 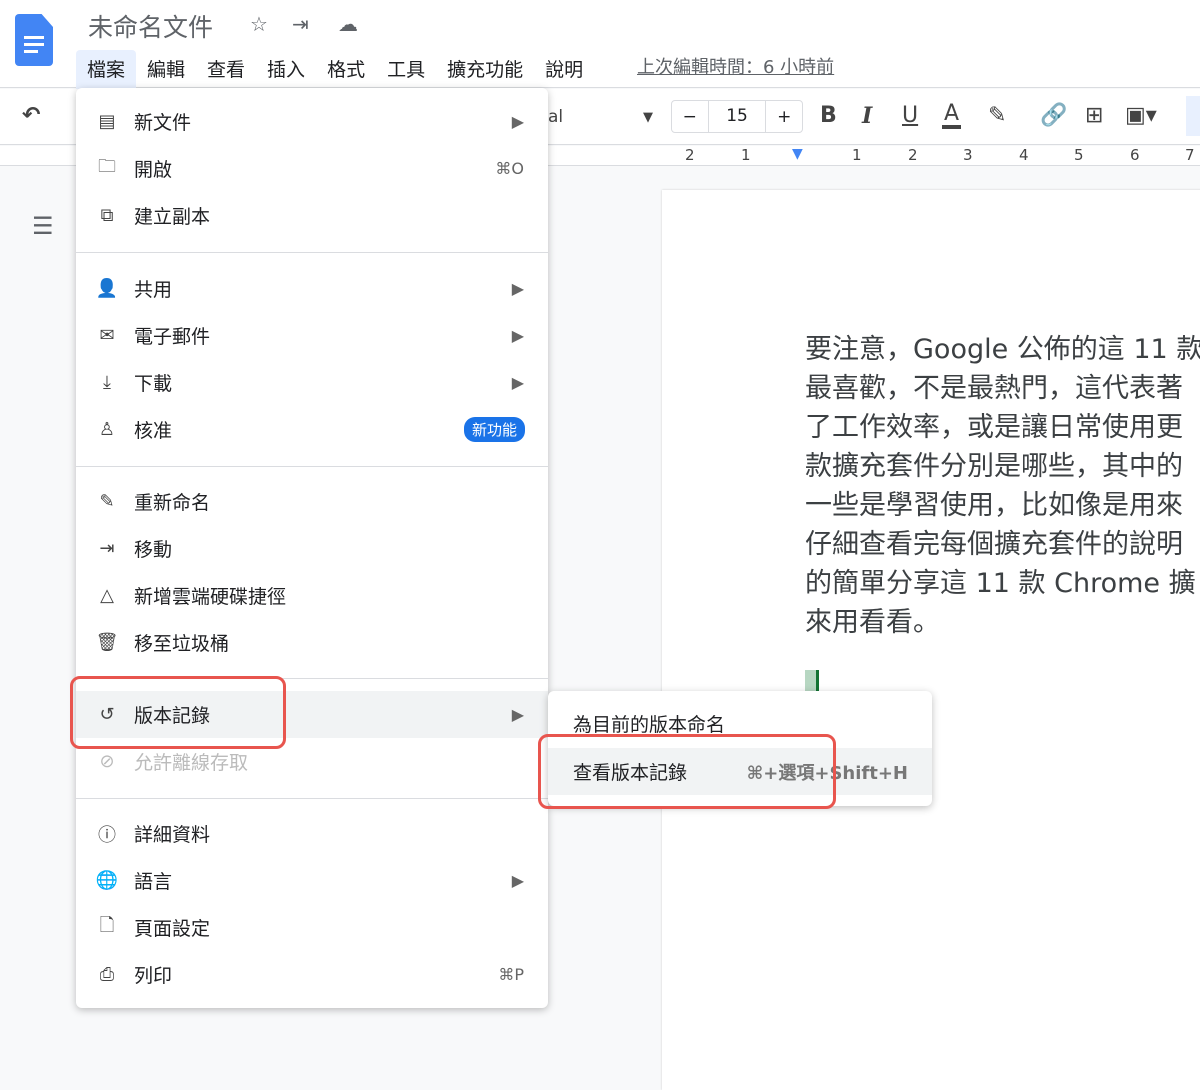 What do you see at coordinates (107, 121) in the screenshot?
I see `menu-item-icon: ▤` at bounding box center [107, 121].